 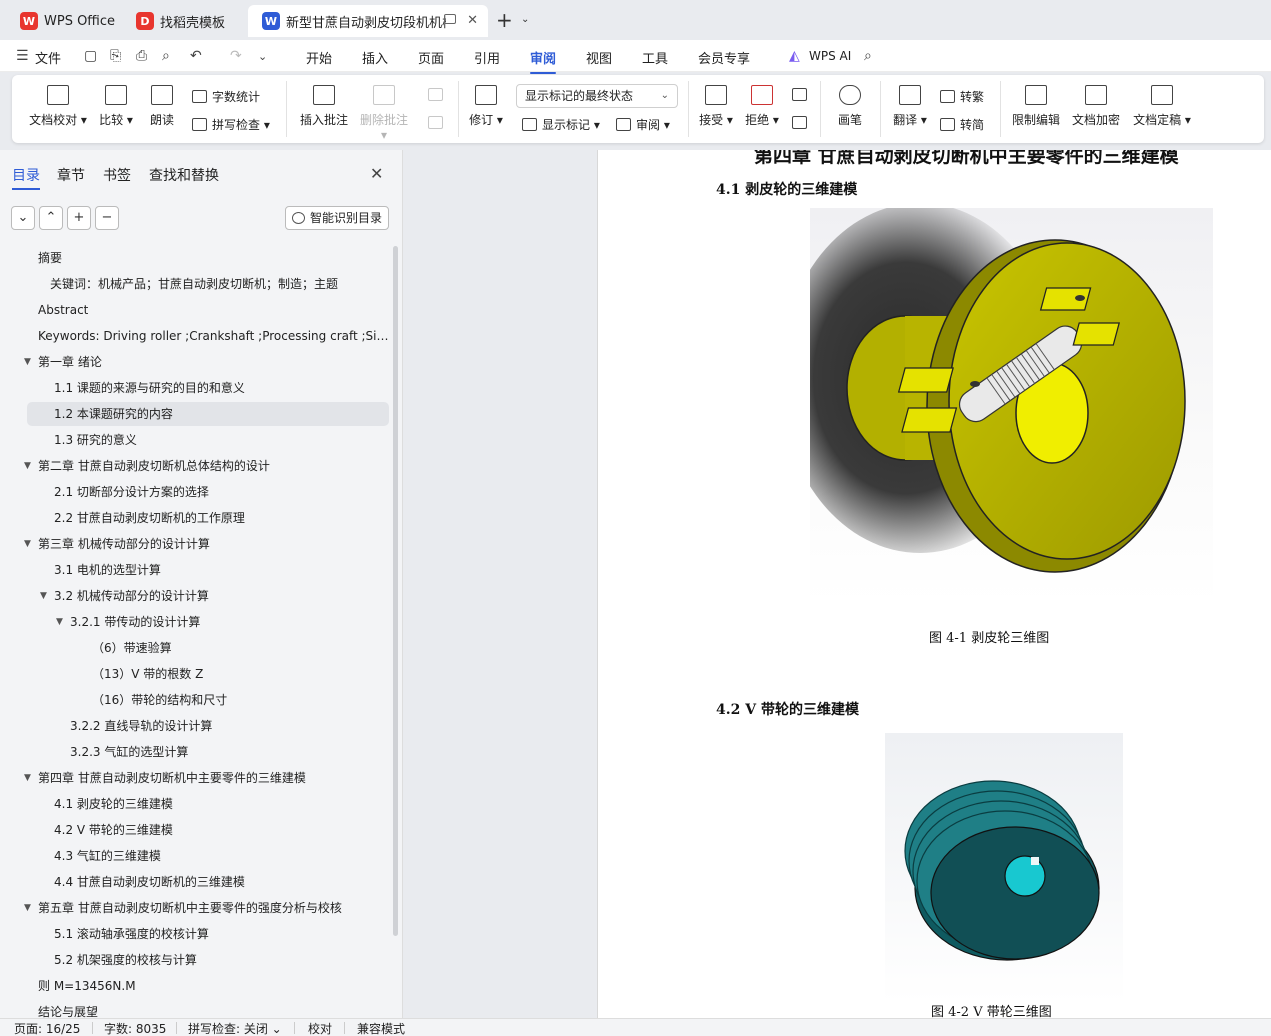 I want to click on translate-button: 翻译 ▾, so click(x=910, y=106).